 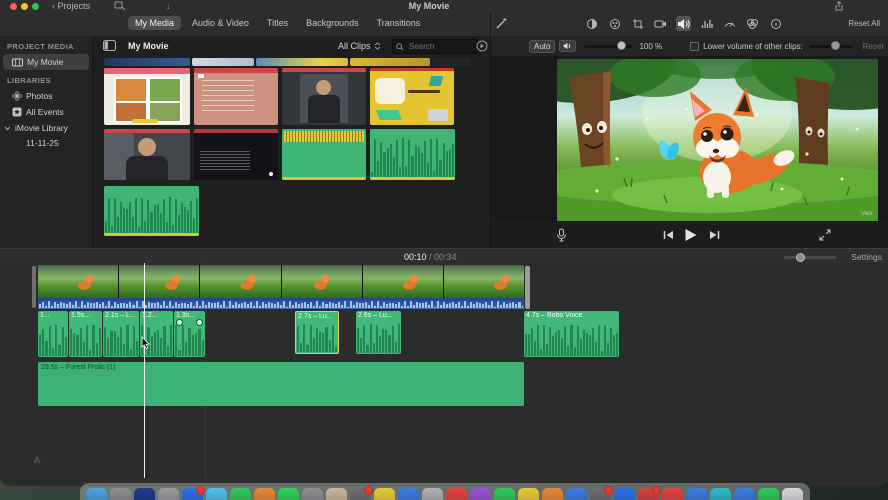 What do you see at coordinates (35, 6) in the screenshot?
I see `zoom-window-icon` at bounding box center [35, 6].